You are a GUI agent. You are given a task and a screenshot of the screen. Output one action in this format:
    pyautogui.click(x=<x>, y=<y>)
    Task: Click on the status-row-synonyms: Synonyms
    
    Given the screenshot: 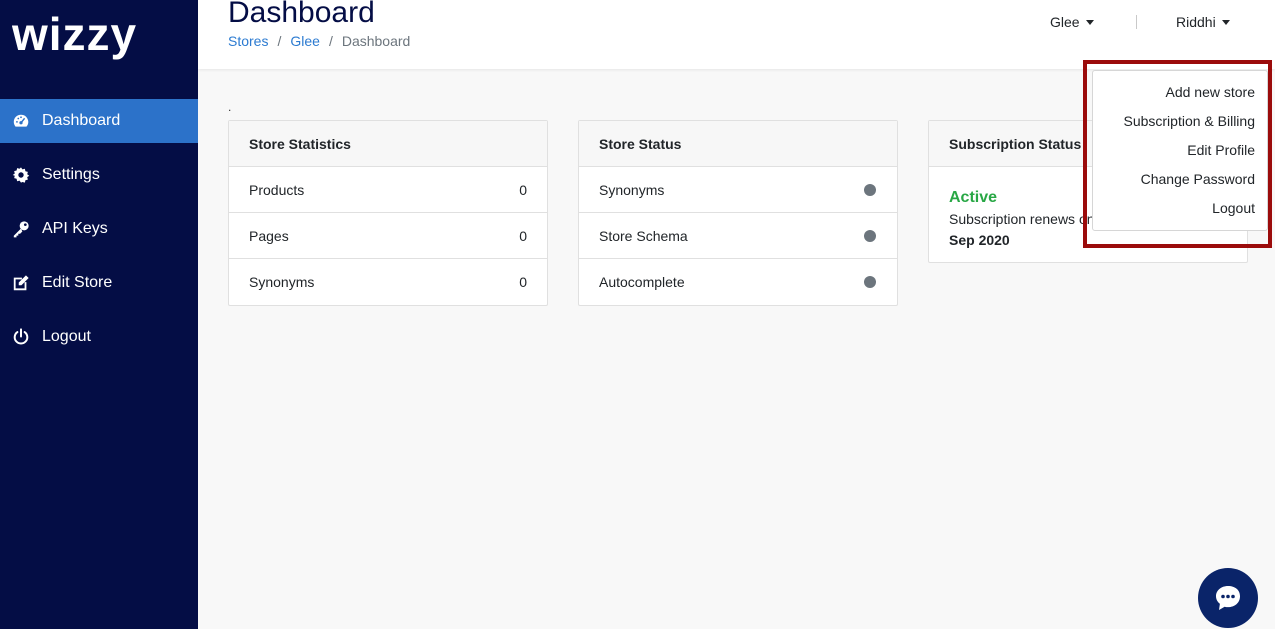 What is the action you would take?
    pyautogui.click(x=738, y=190)
    